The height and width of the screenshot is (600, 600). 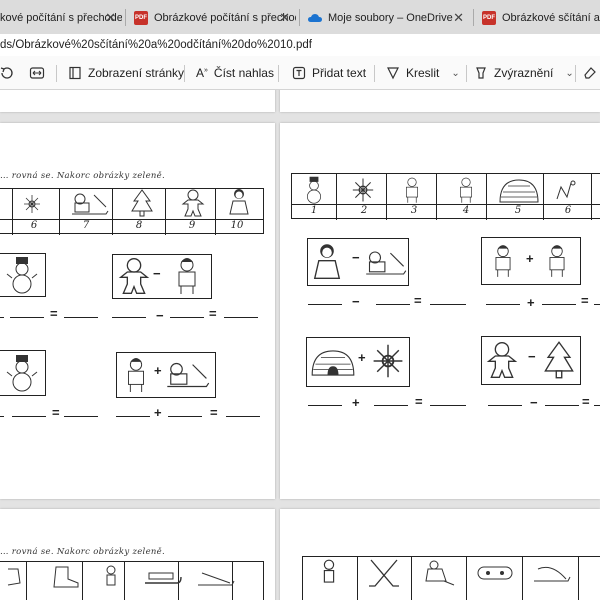 I want to click on tab-4-active: PDF Obrázkové sčítání a odčít, so click(x=538, y=17).